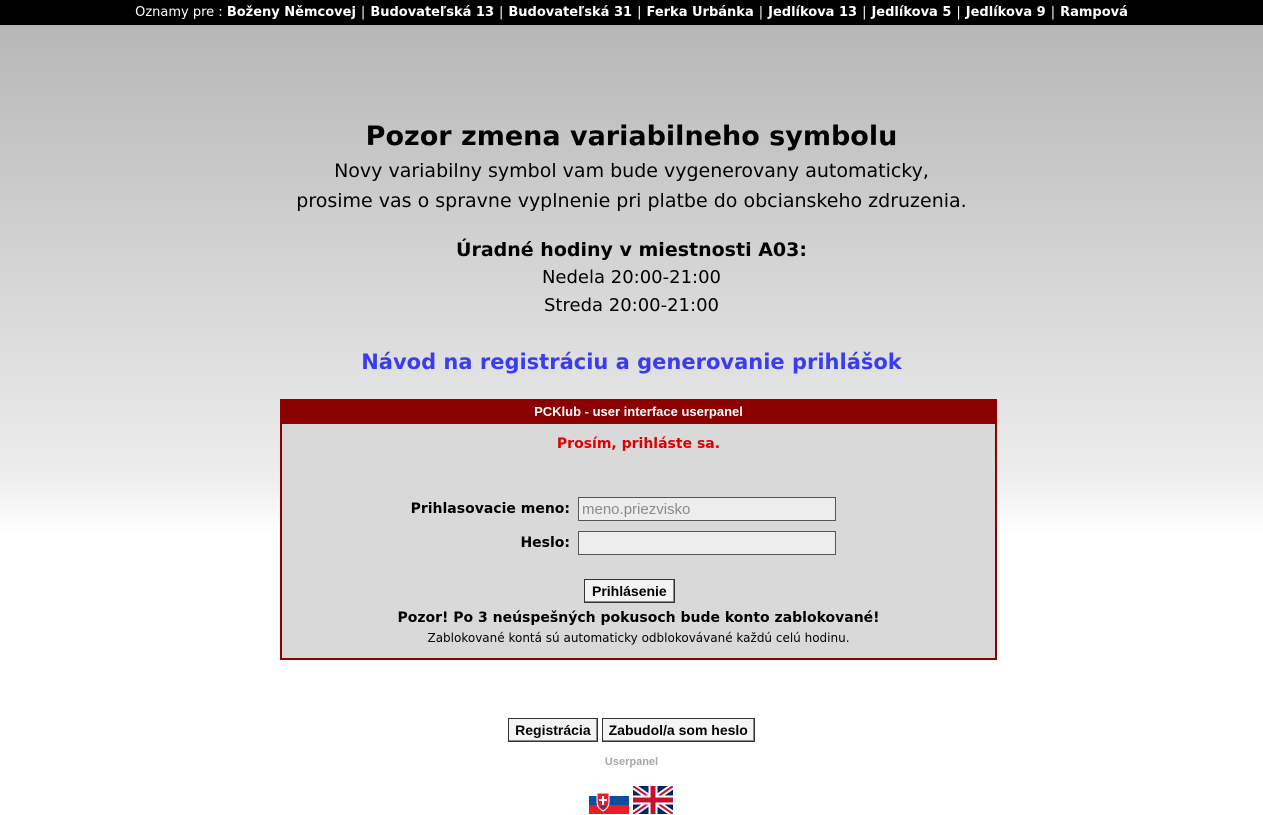  Describe the element at coordinates (629, 591) in the screenshot. I see `login-button: Prihlásenie` at that location.